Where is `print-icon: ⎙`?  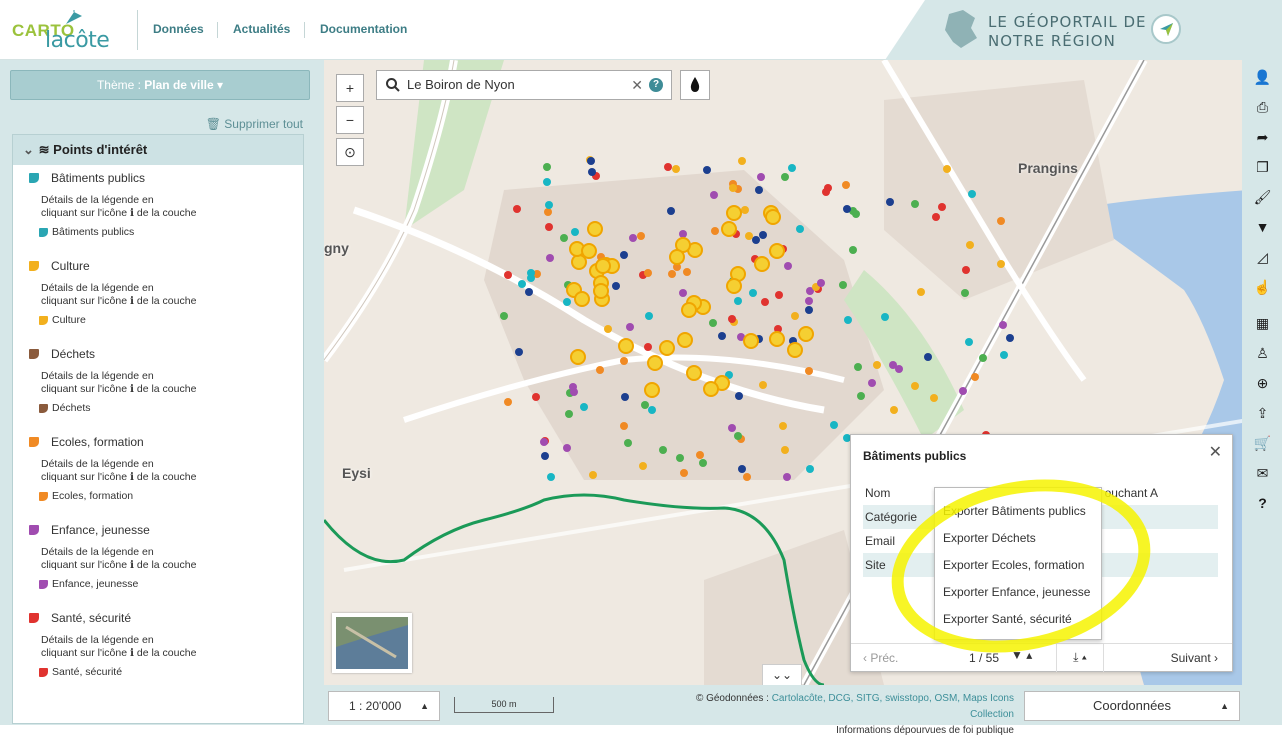
print-icon: ⎙ is located at coordinates (1262, 107).